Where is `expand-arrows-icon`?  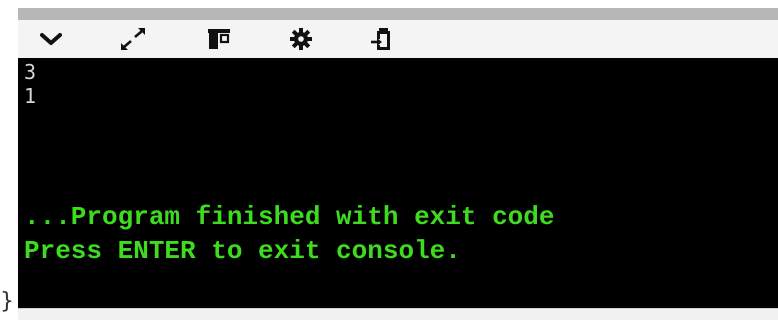 expand-arrows-icon is located at coordinates (133, 39).